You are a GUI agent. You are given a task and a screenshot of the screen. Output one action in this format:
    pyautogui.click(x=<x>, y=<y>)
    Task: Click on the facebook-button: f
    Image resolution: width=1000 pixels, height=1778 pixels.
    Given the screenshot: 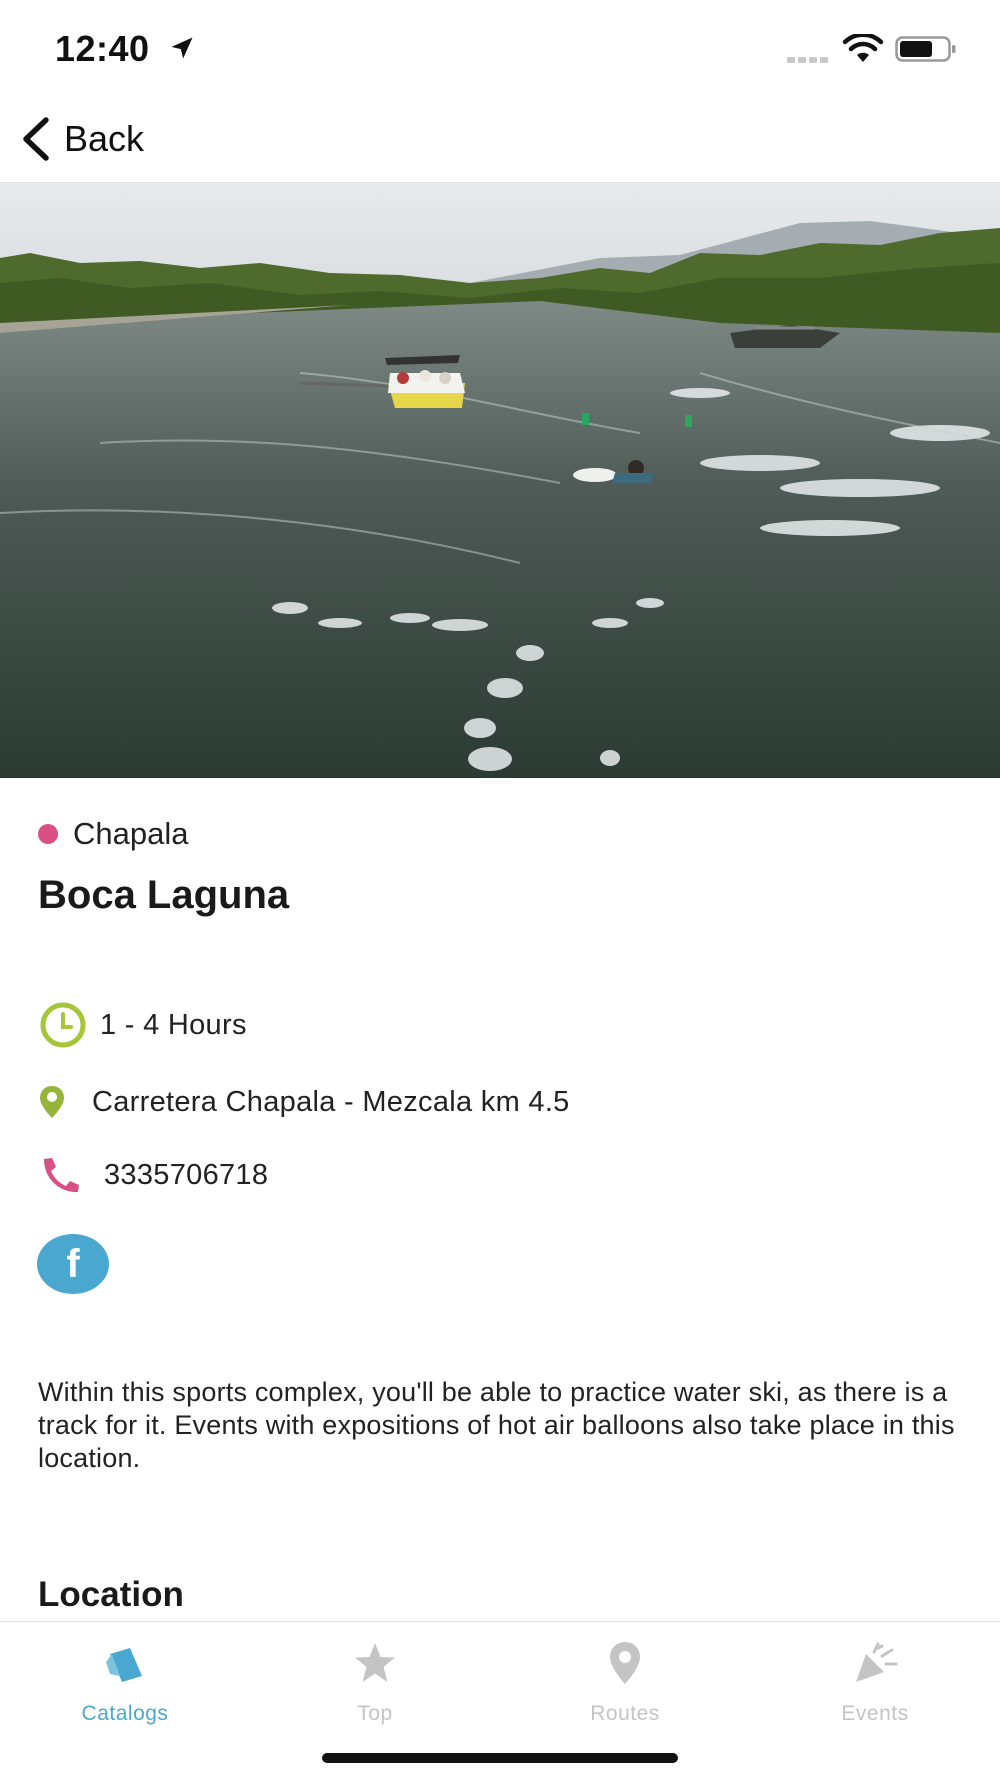 What is the action you would take?
    pyautogui.click(x=73, y=1264)
    